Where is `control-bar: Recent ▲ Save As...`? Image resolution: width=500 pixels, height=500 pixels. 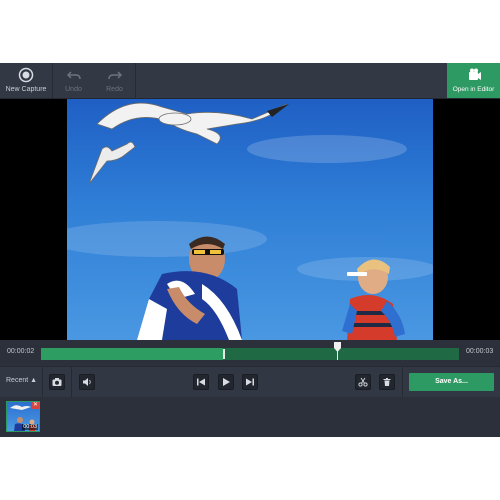
control-bar: Recent ▲ Save As... is located at coordinates (250, 382).